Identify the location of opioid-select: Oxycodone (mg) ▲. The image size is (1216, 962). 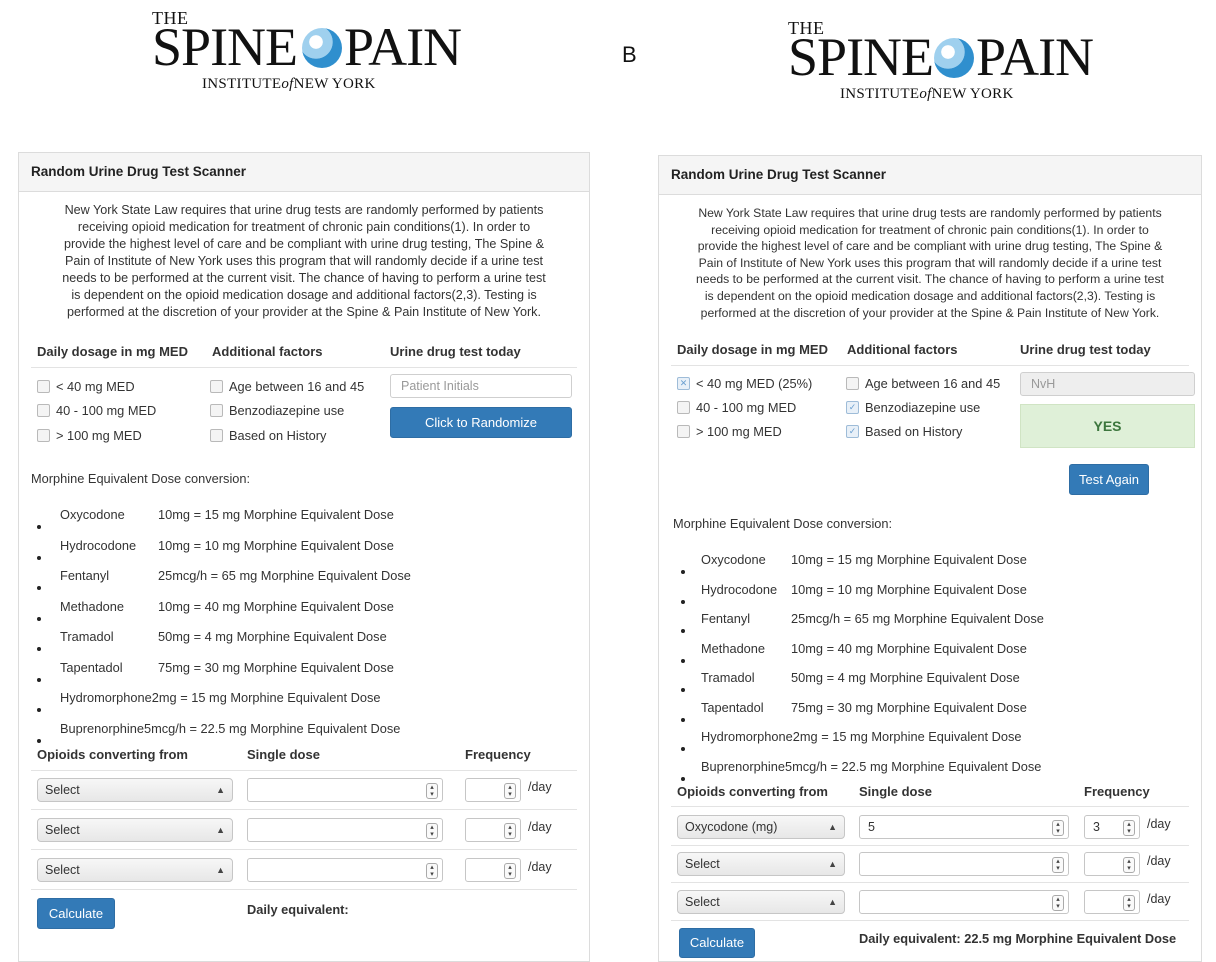
(761, 827).